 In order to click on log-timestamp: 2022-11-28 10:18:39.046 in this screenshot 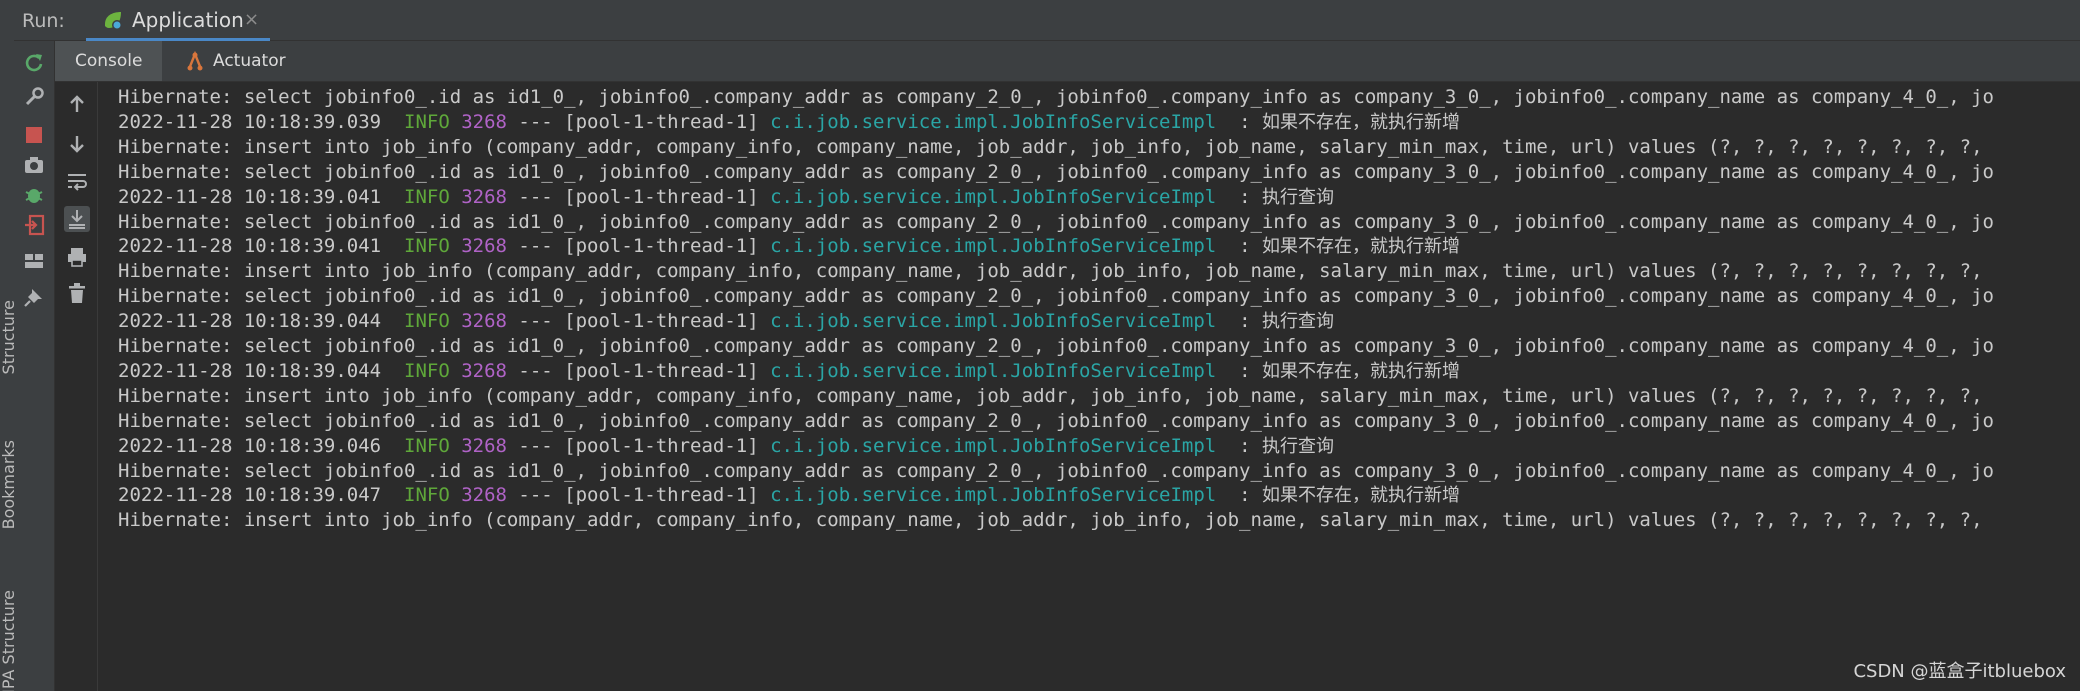, I will do `click(250, 445)`.